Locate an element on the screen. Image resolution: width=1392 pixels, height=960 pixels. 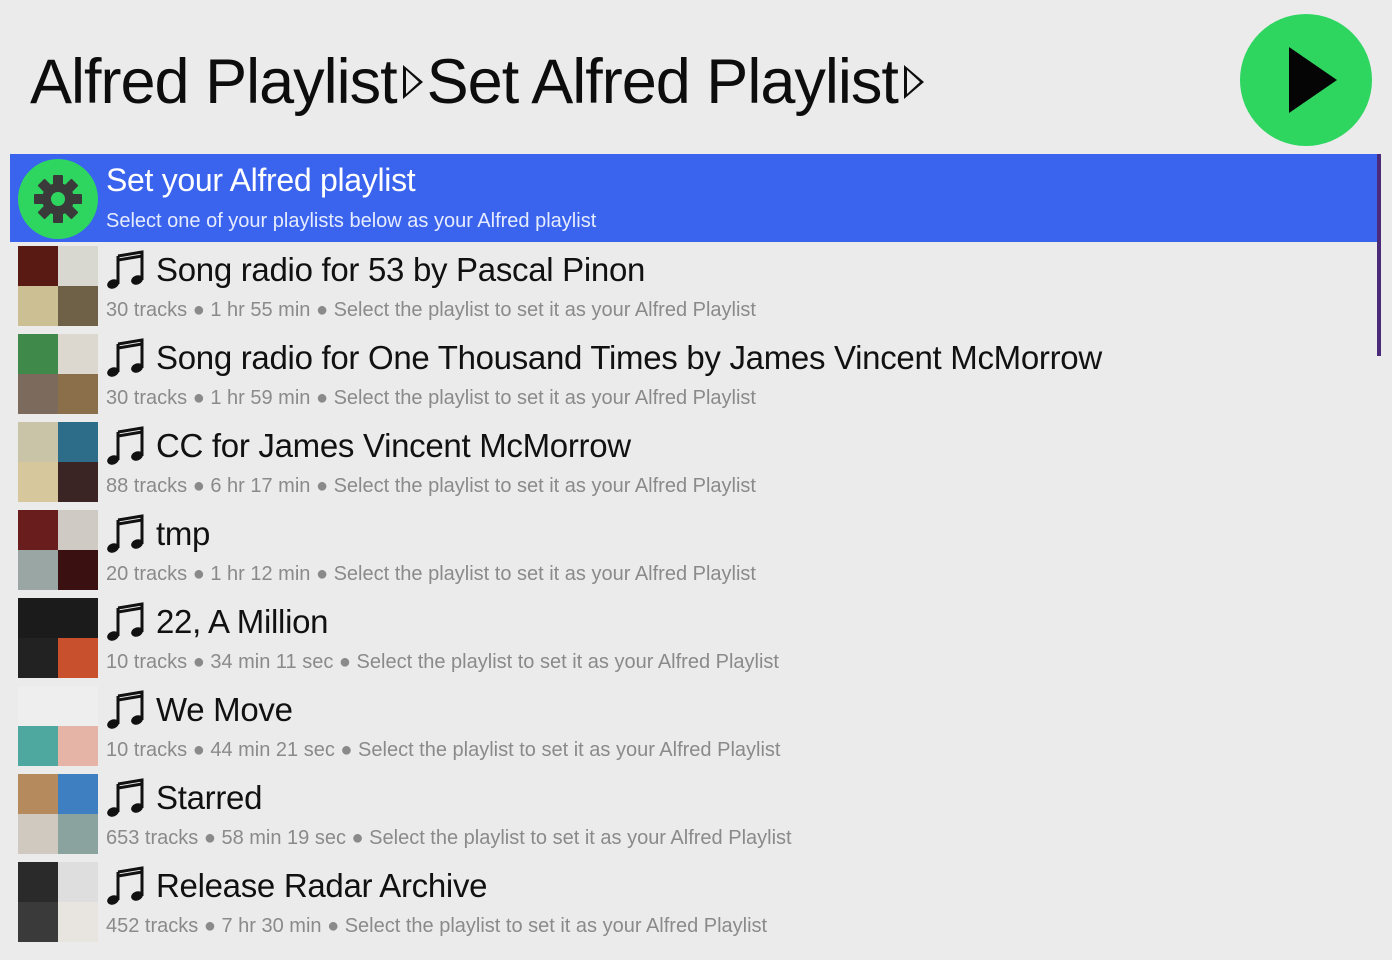
list-item-title: Song radio for 53 by Pascal Pinon is located at coordinates (401, 269).